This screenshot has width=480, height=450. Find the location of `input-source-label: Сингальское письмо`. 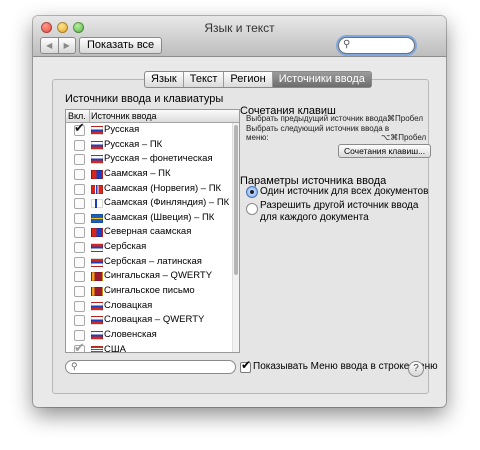

input-source-label: Сингальское письмо is located at coordinates (149, 291).